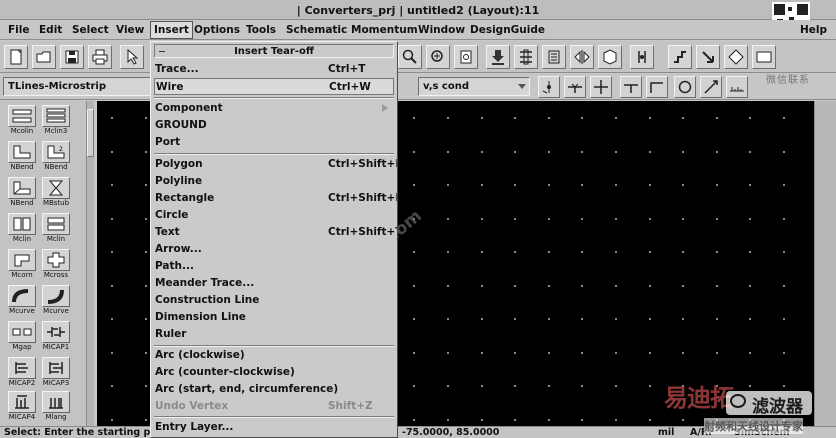  I want to click on condition-select: v,s cond, so click(474, 86).